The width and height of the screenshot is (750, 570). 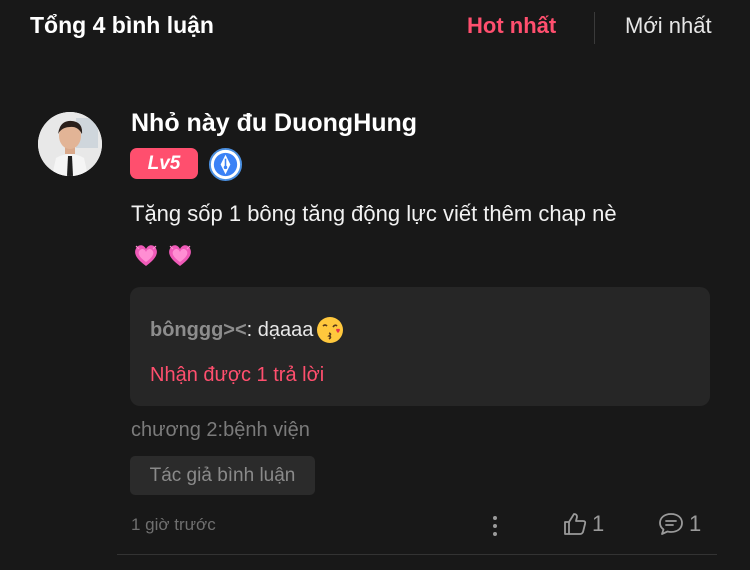 What do you see at coordinates (220, 430) in the screenshot?
I see `chapter-label: chương 2:bệnh viện` at bounding box center [220, 430].